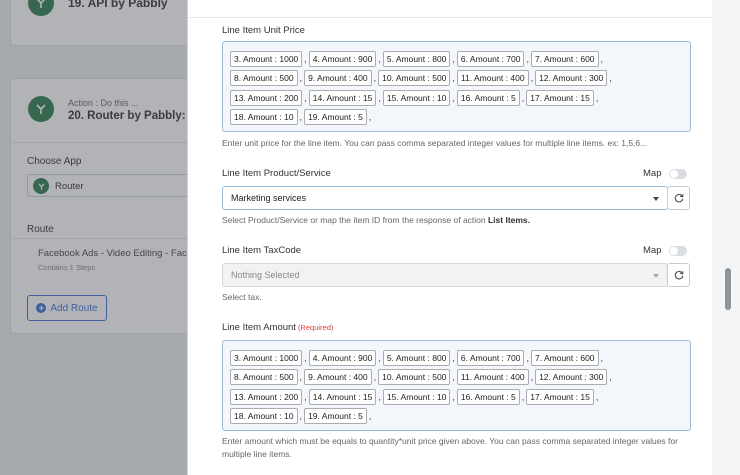 This screenshot has width=740, height=475. What do you see at coordinates (450, 17) in the screenshot?
I see `divider` at bounding box center [450, 17].